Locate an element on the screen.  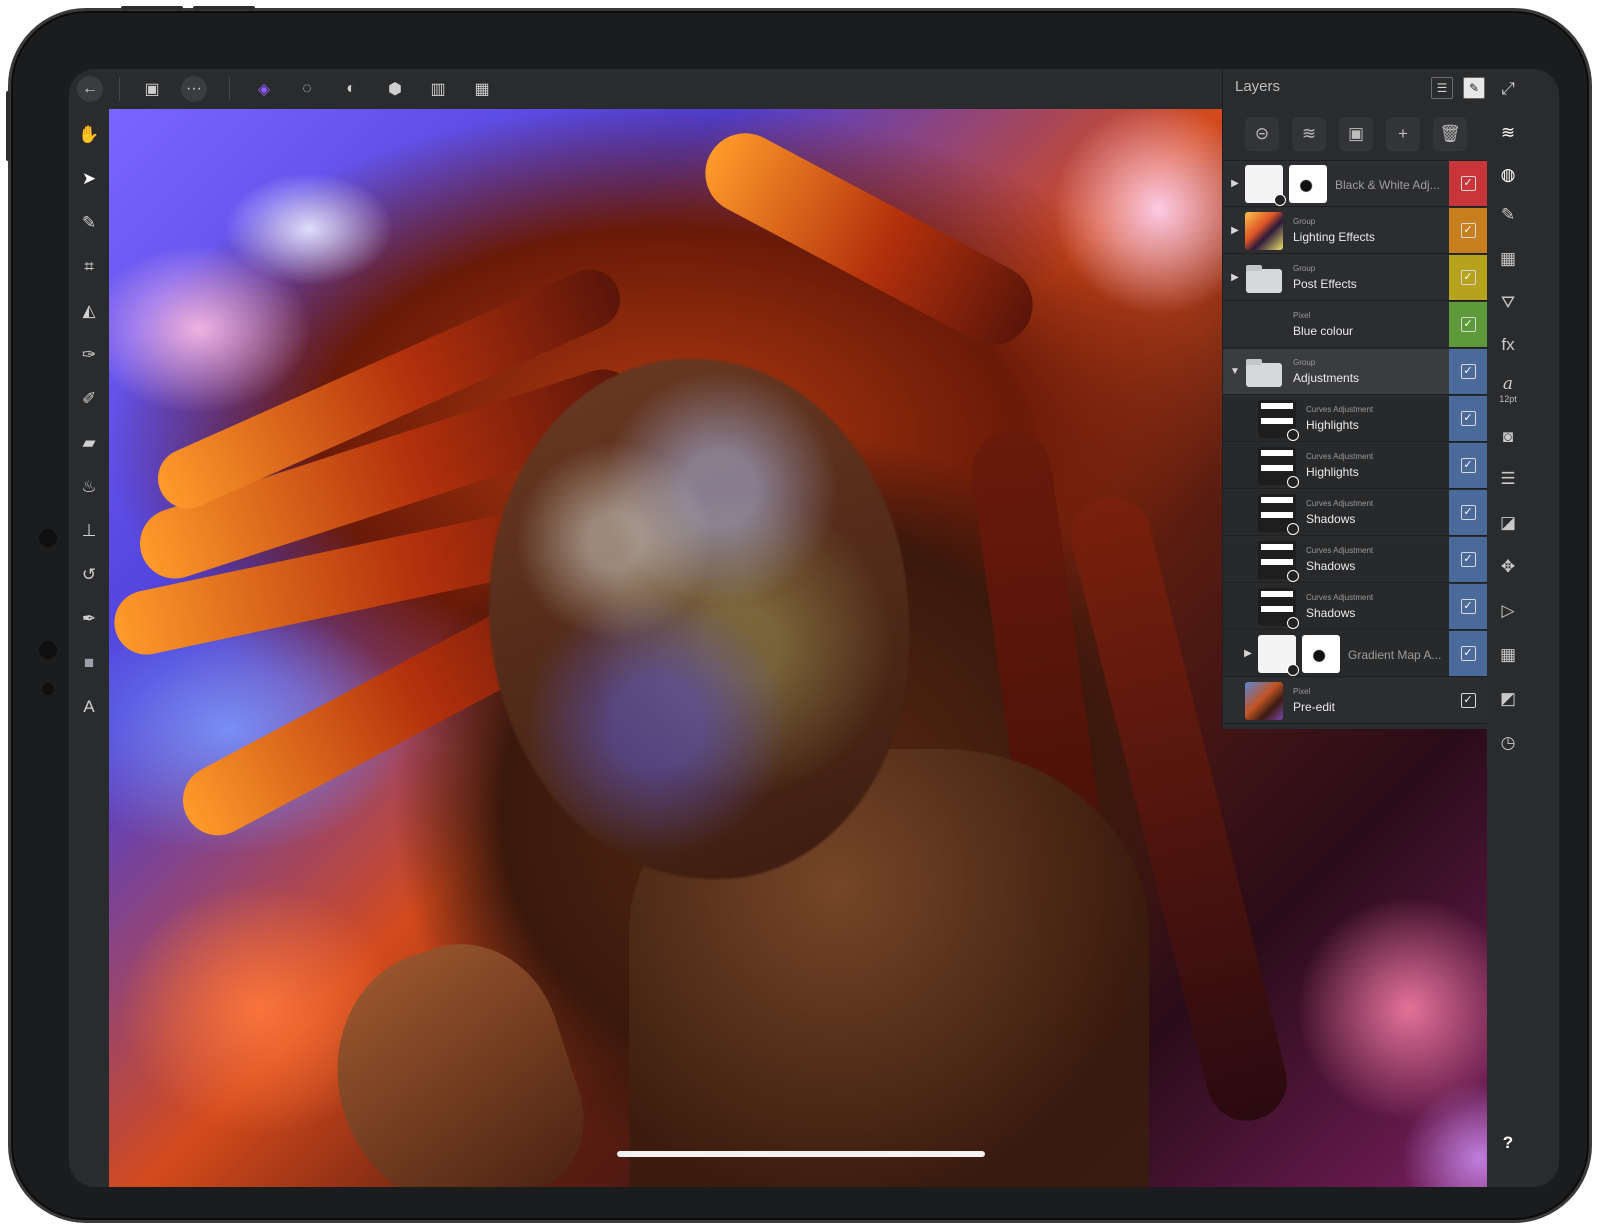
color-studio-icon: ◍ is located at coordinates (1508, 175).